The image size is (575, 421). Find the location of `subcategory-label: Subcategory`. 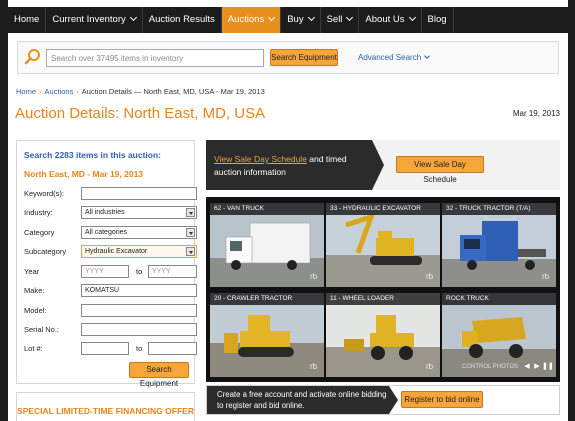

subcategory-label: Subcategory is located at coordinates (45, 251).